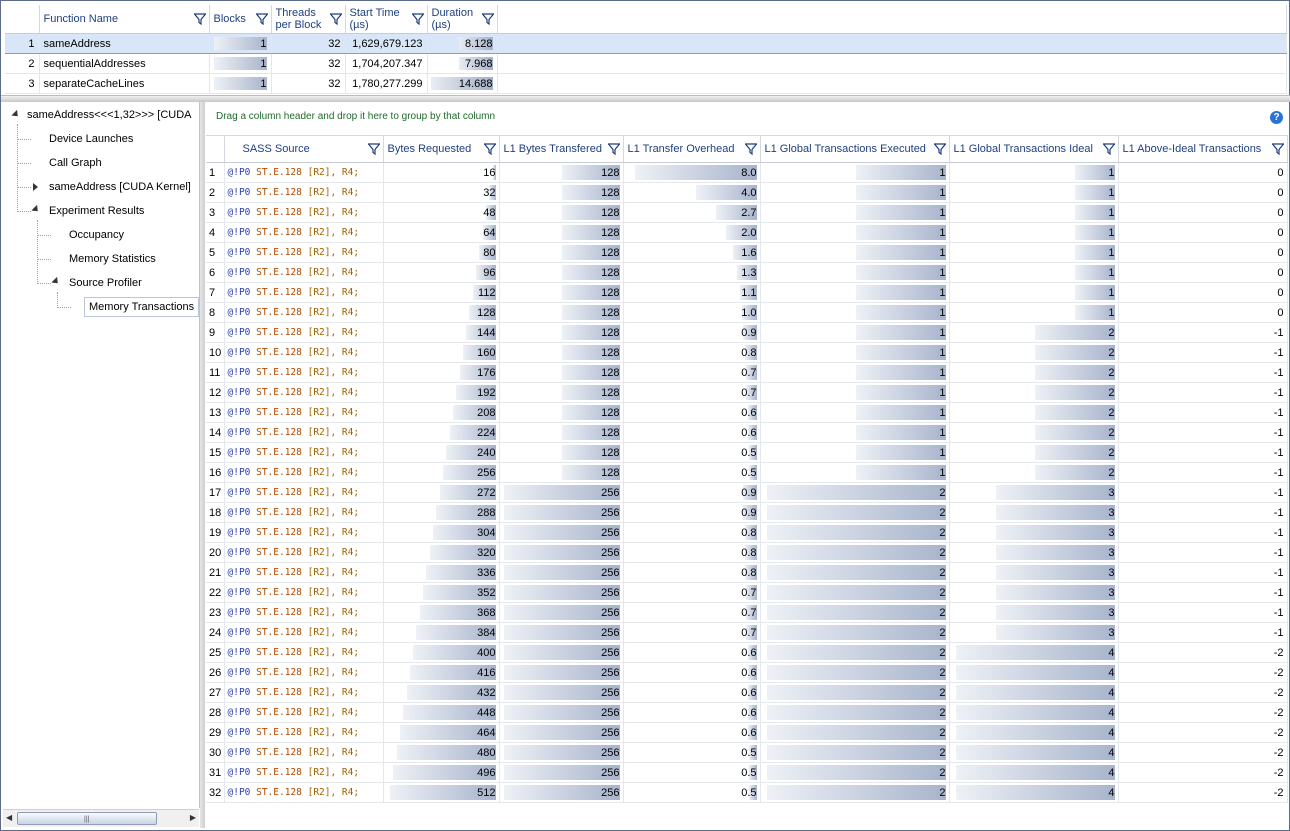 The image size is (1290, 831). Describe the element at coordinates (105, 283) in the screenshot. I see `tree-item: Source Profiler` at that location.